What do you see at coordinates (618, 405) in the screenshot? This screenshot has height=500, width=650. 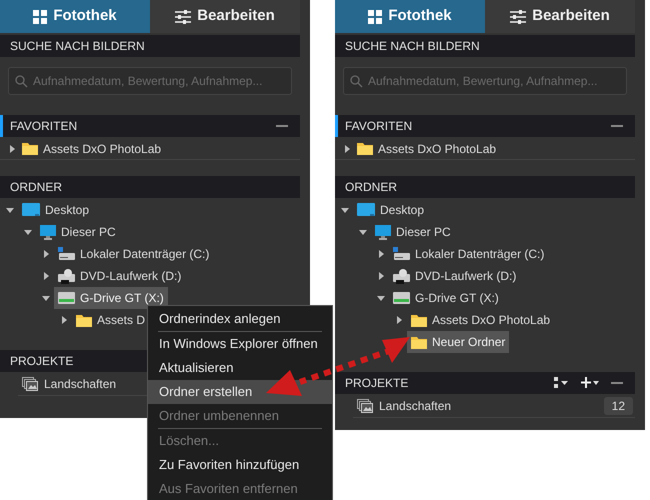 I see `count-badge: 12` at bounding box center [618, 405].